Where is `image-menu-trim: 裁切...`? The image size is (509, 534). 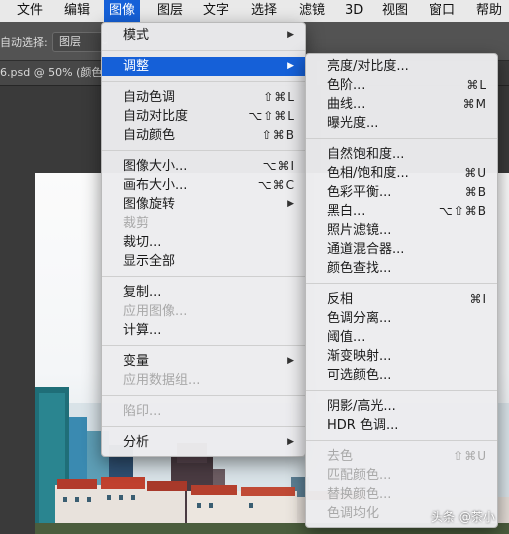 image-menu-trim: 裁切... is located at coordinates (203, 242).